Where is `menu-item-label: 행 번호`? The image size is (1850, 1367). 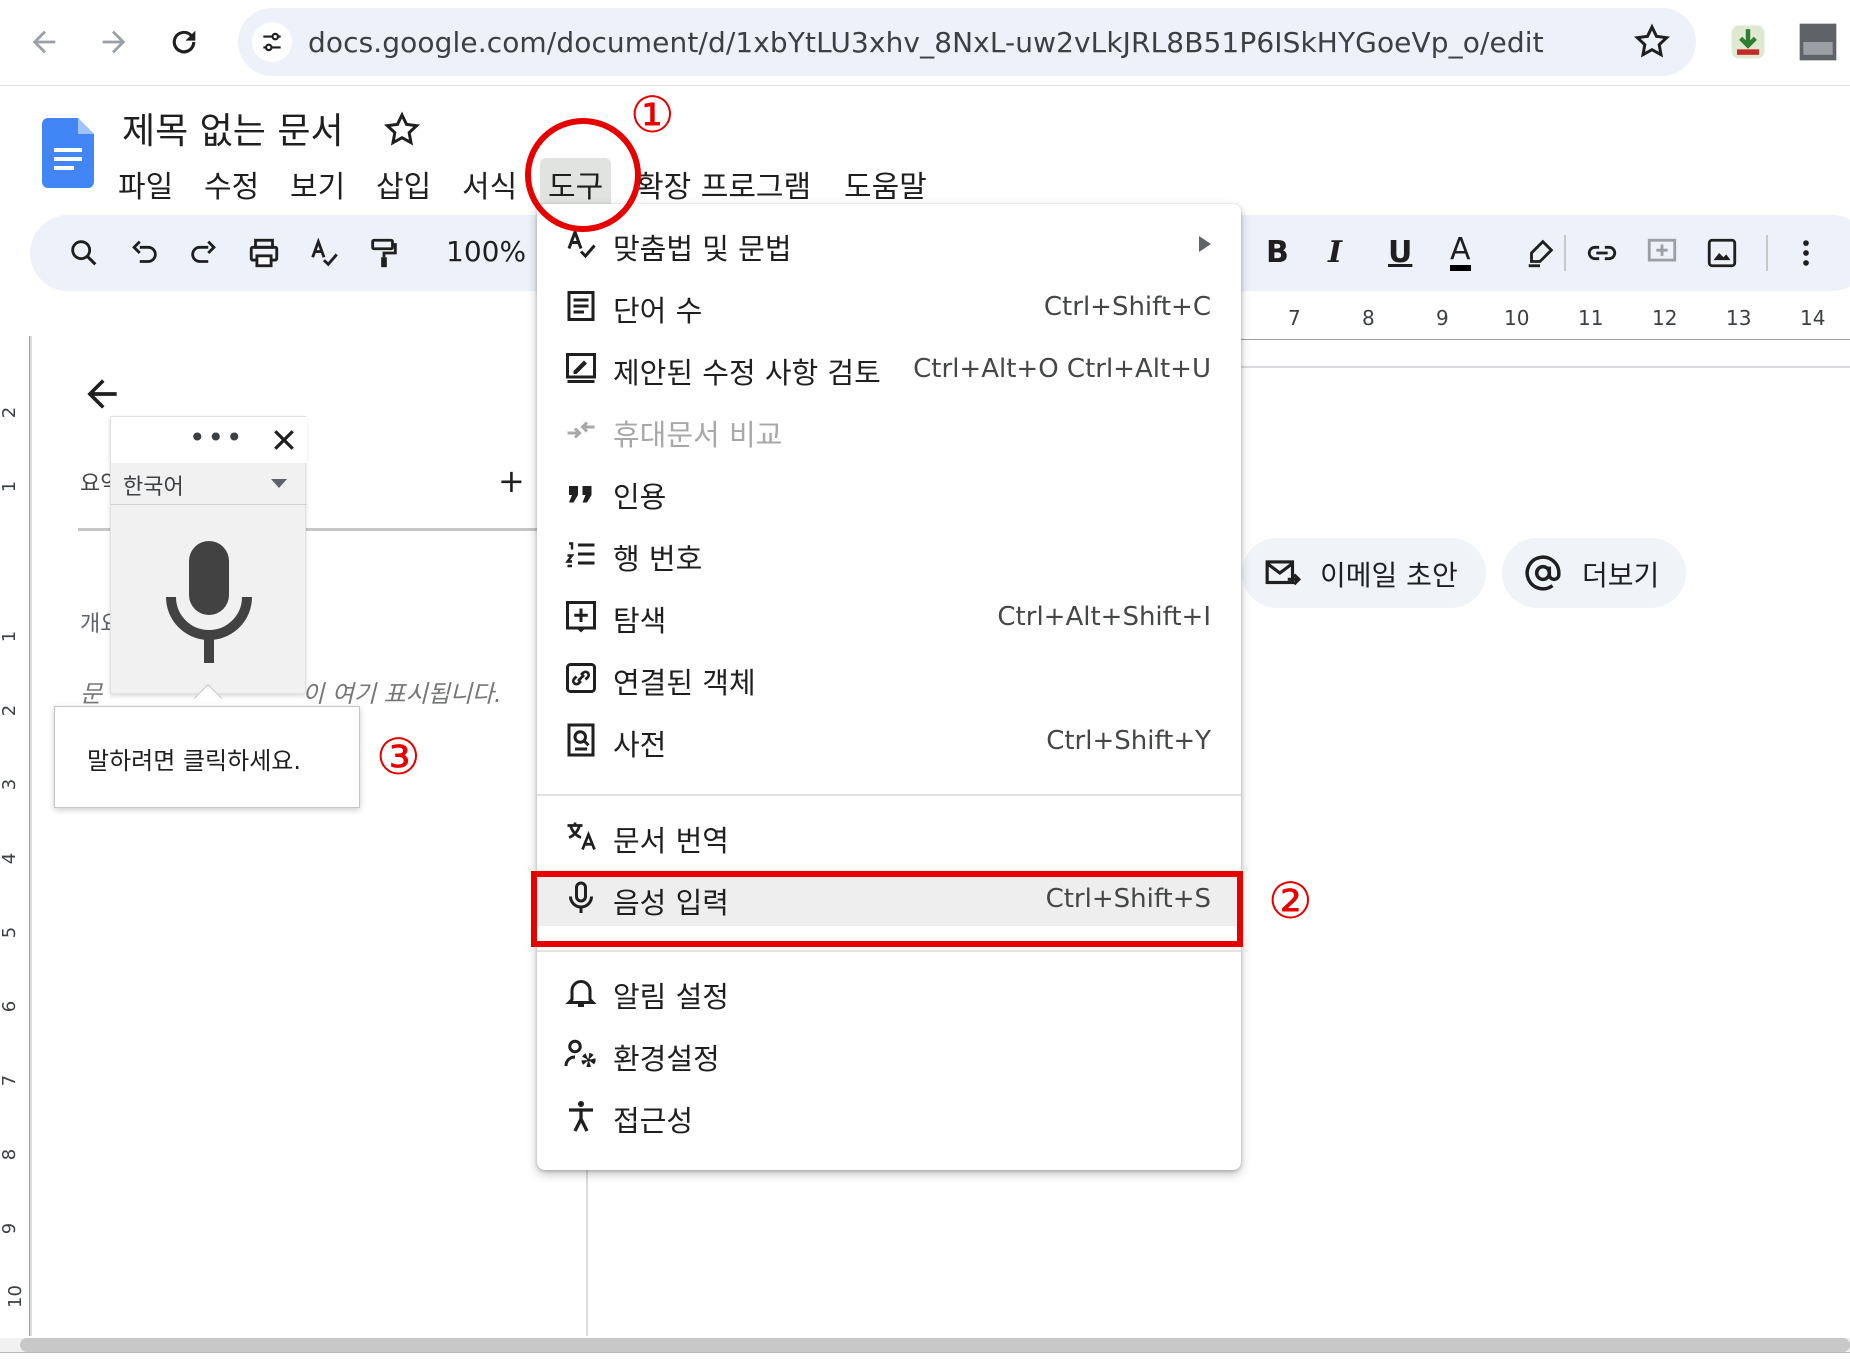
menu-item-label: 행 번호 is located at coordinates (658, 559).